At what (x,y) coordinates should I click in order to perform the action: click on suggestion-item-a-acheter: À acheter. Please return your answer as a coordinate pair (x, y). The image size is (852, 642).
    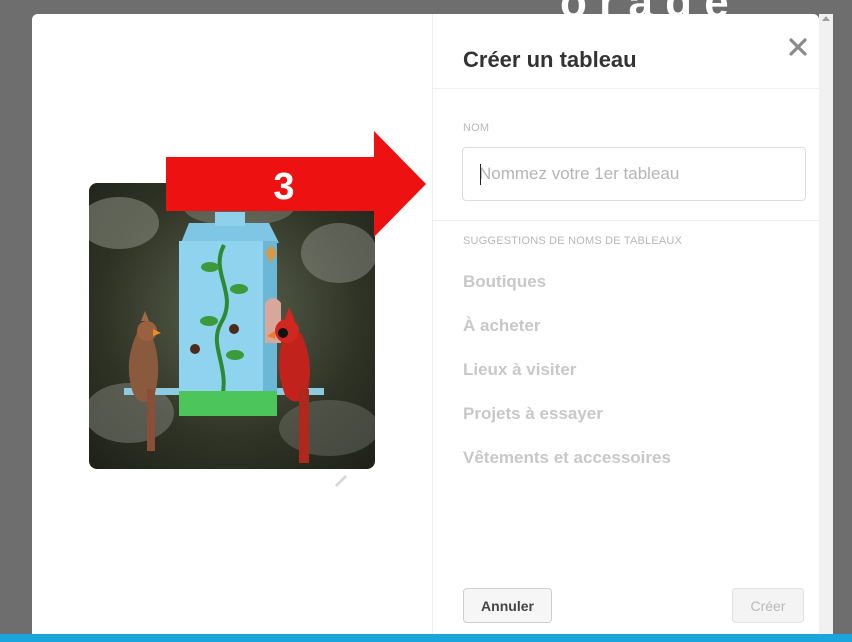
    Looking at the image, I should click on (567, 336).